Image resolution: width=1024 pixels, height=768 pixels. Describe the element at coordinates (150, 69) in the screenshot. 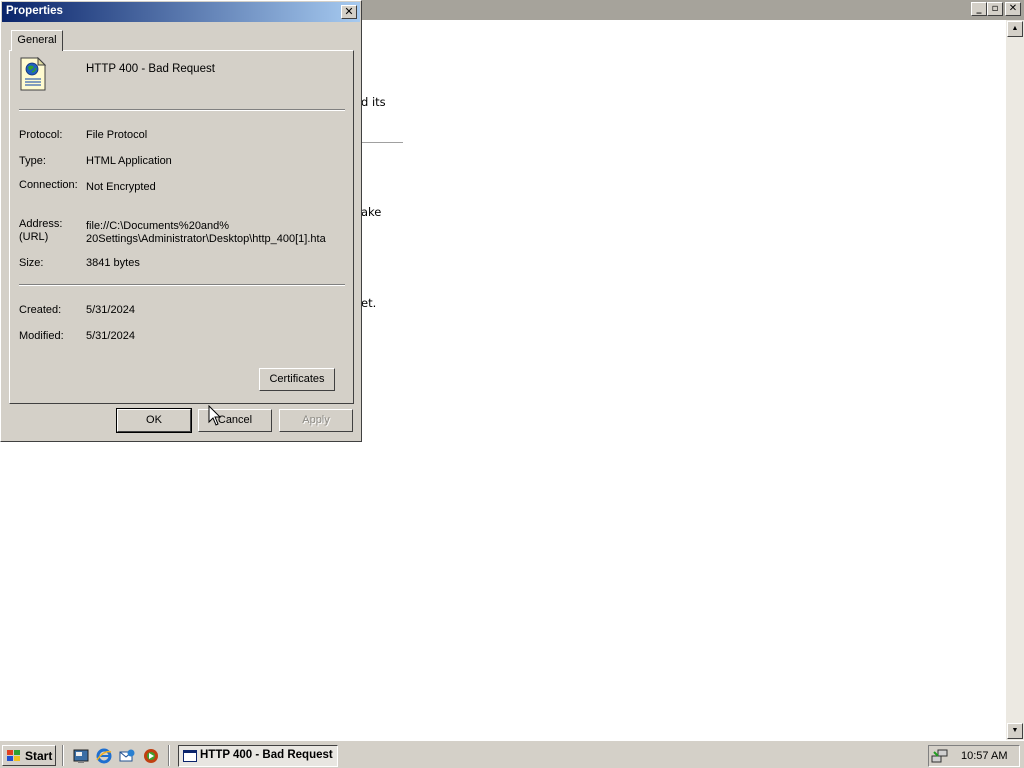

I see `file-name: HTTP 400 - Bad Request` at that location.